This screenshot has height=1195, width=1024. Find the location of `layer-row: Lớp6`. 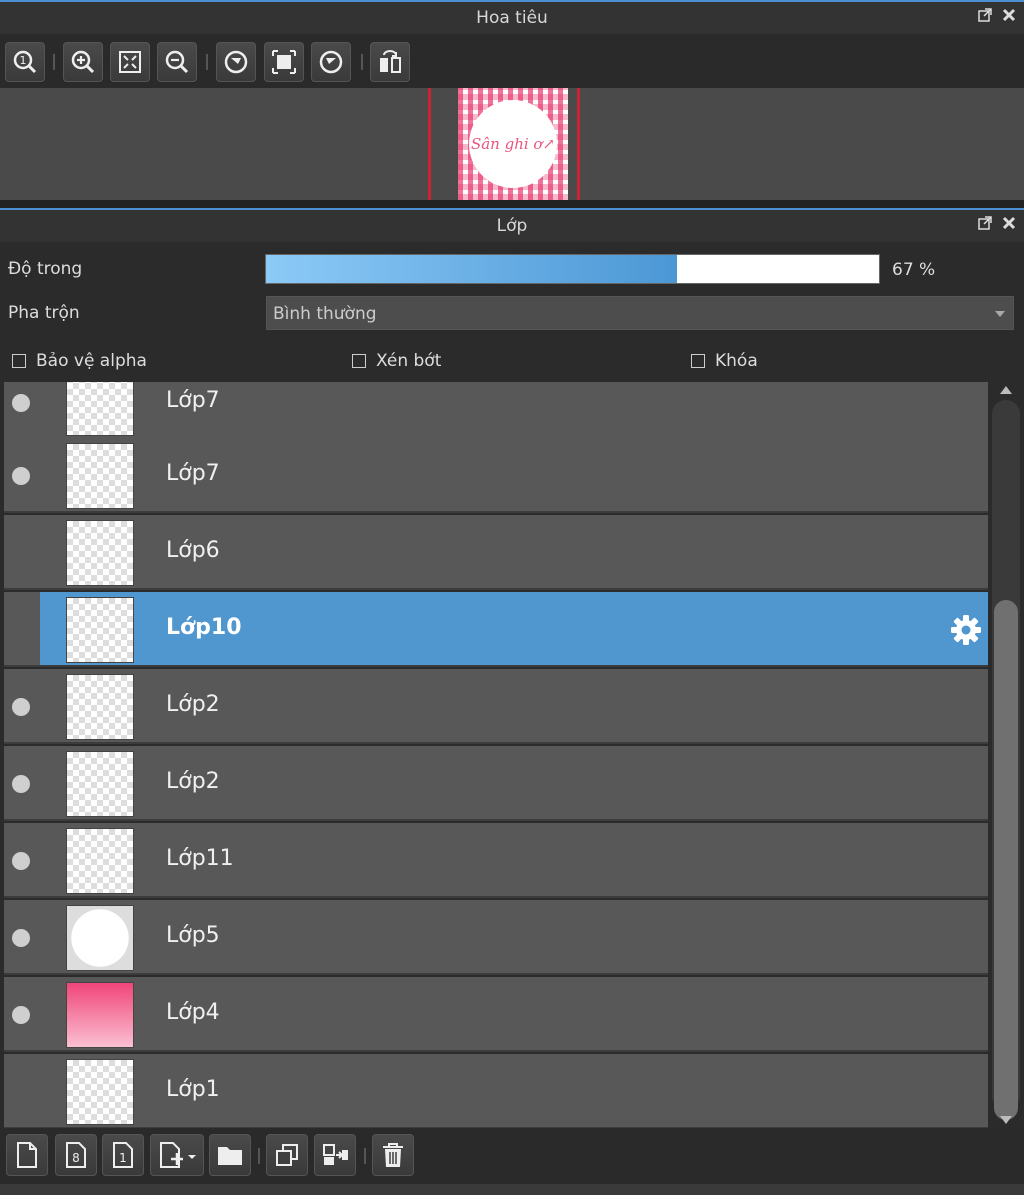

layer-row: Lớp6 is located at coordinates (496, 552).